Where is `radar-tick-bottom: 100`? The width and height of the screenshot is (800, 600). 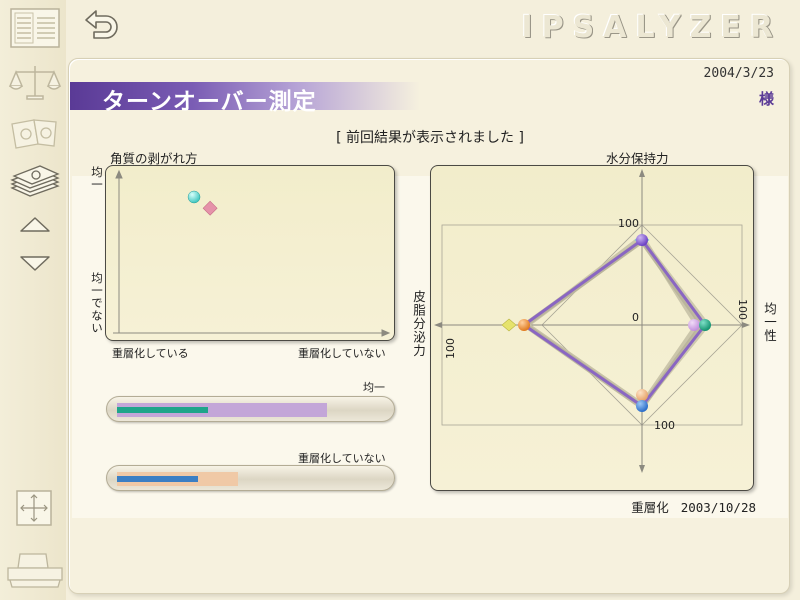 radar-tick-bottom: 100 is located at coordinates (664, 425).